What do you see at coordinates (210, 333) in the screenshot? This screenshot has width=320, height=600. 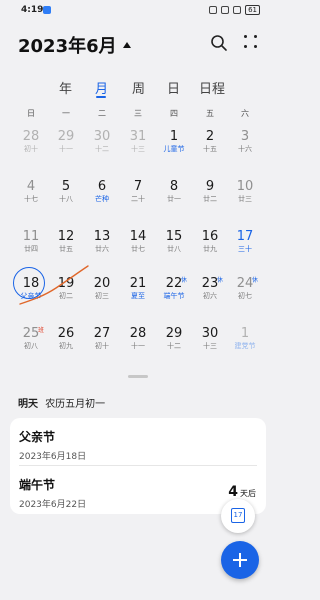 I see `day-number: 30` at bounding box center [210, 333].